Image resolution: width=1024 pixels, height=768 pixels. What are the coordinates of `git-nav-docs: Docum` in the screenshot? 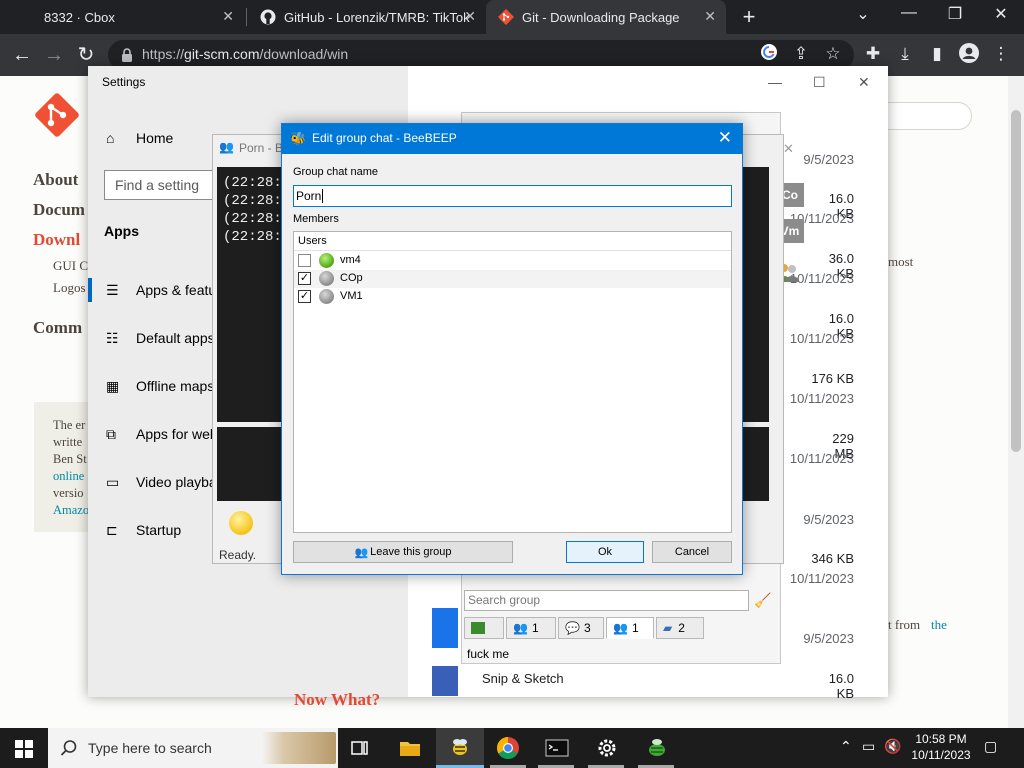 It's located at (59, 210).